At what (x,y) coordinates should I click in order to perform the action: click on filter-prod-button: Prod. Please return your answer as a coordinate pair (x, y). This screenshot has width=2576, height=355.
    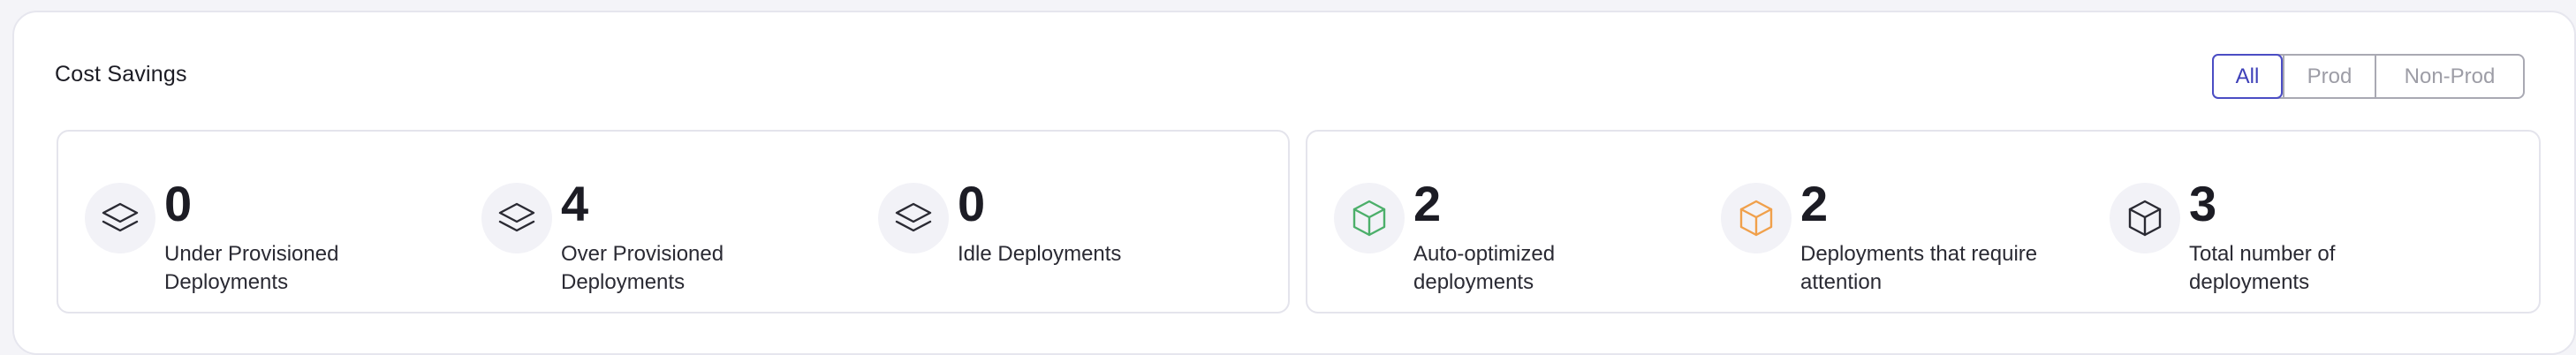
    Looking at the image, I should click on (2329, 76).